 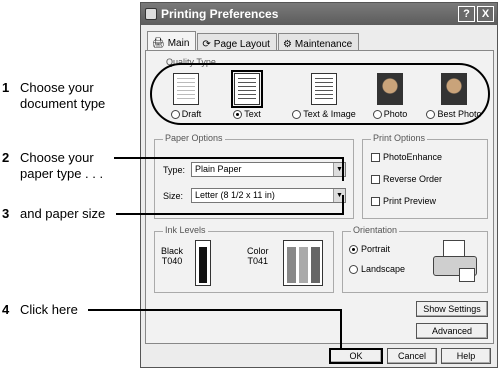 What do you see at coordinates (356, 356) in the screenshot?
I see `ok-button: OK` at bounding box center [356, 356].